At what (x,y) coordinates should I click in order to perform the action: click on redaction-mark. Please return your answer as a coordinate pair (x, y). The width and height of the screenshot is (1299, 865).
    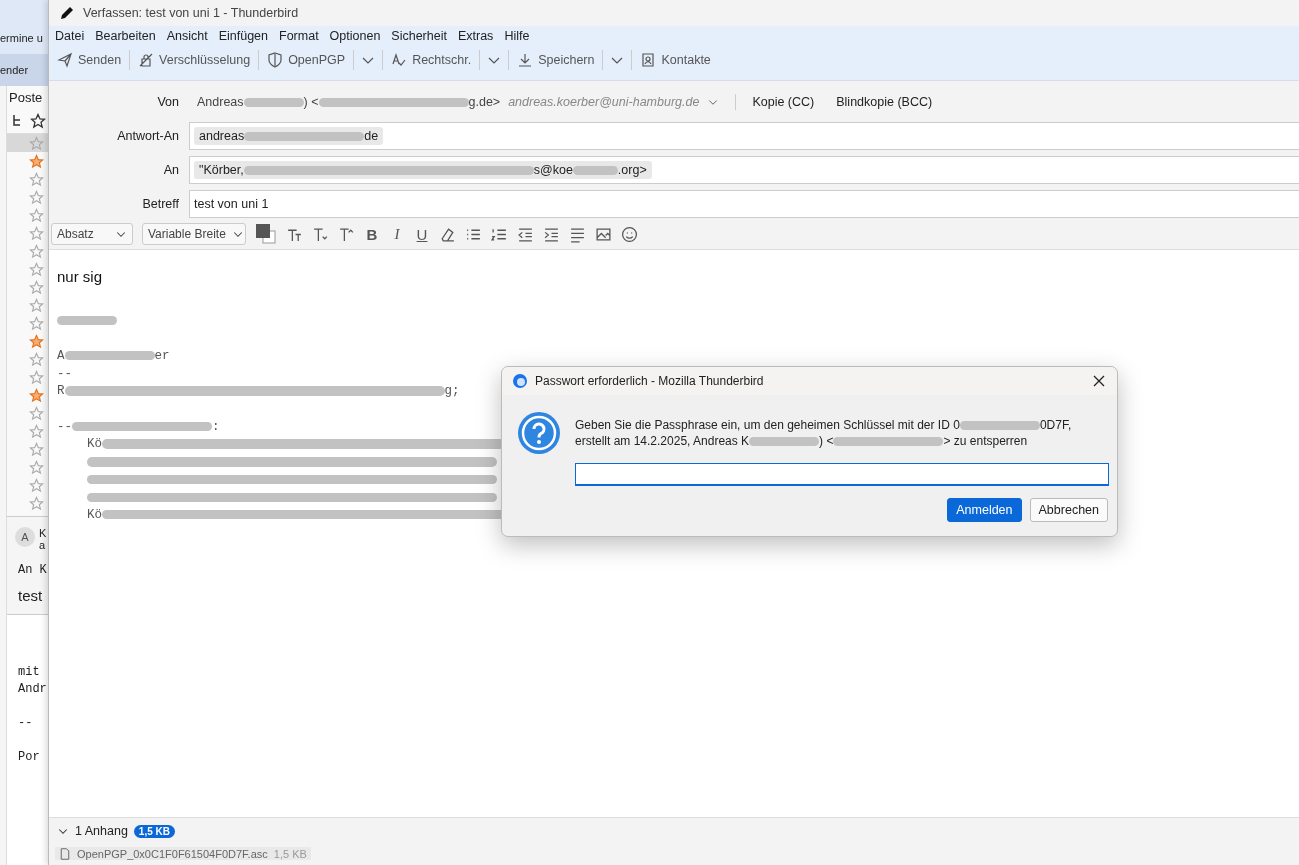
    Looking at the image, I should click on (87, 320).